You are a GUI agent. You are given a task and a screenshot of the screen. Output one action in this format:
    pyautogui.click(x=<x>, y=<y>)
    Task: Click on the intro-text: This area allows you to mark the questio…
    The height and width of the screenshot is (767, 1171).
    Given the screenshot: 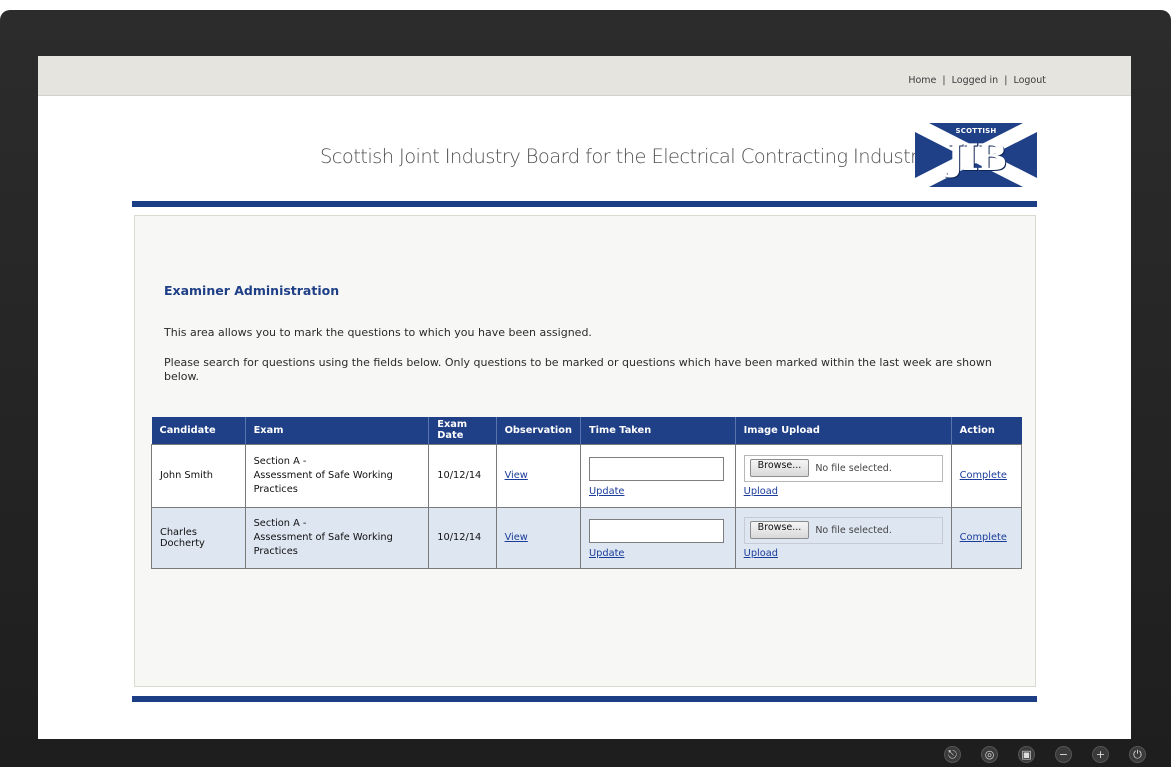 What is the action you would take?
    pyautogui.click(x=378, y=332)
    